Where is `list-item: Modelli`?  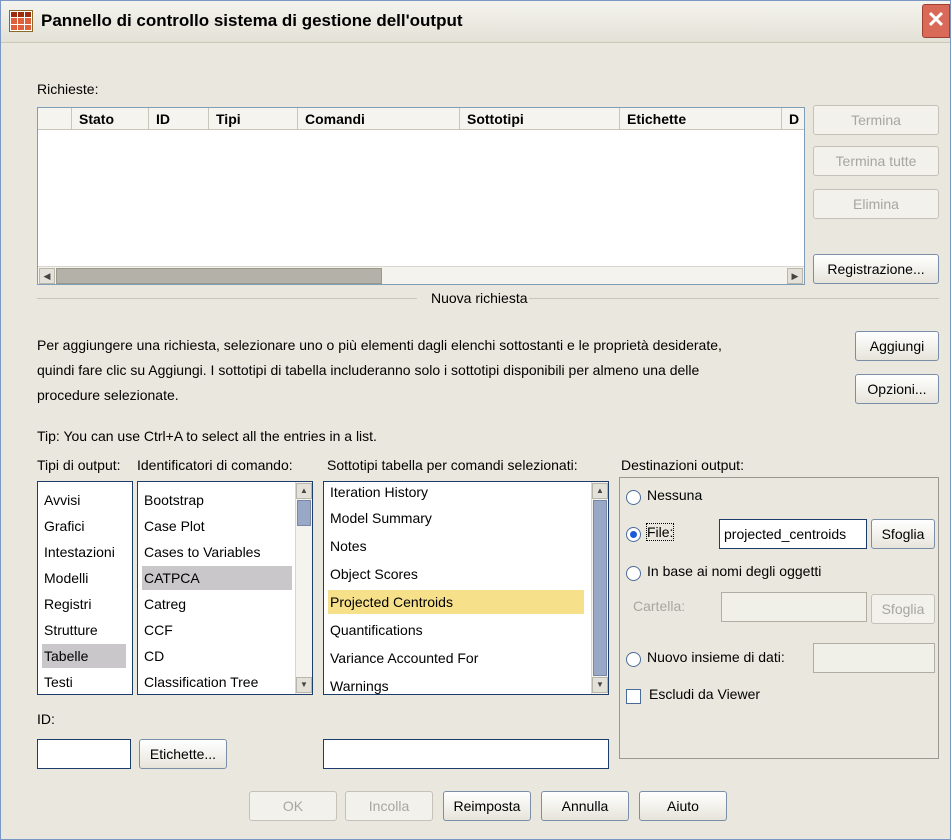
list-item: Modelli is located at coordinates (65, 578).